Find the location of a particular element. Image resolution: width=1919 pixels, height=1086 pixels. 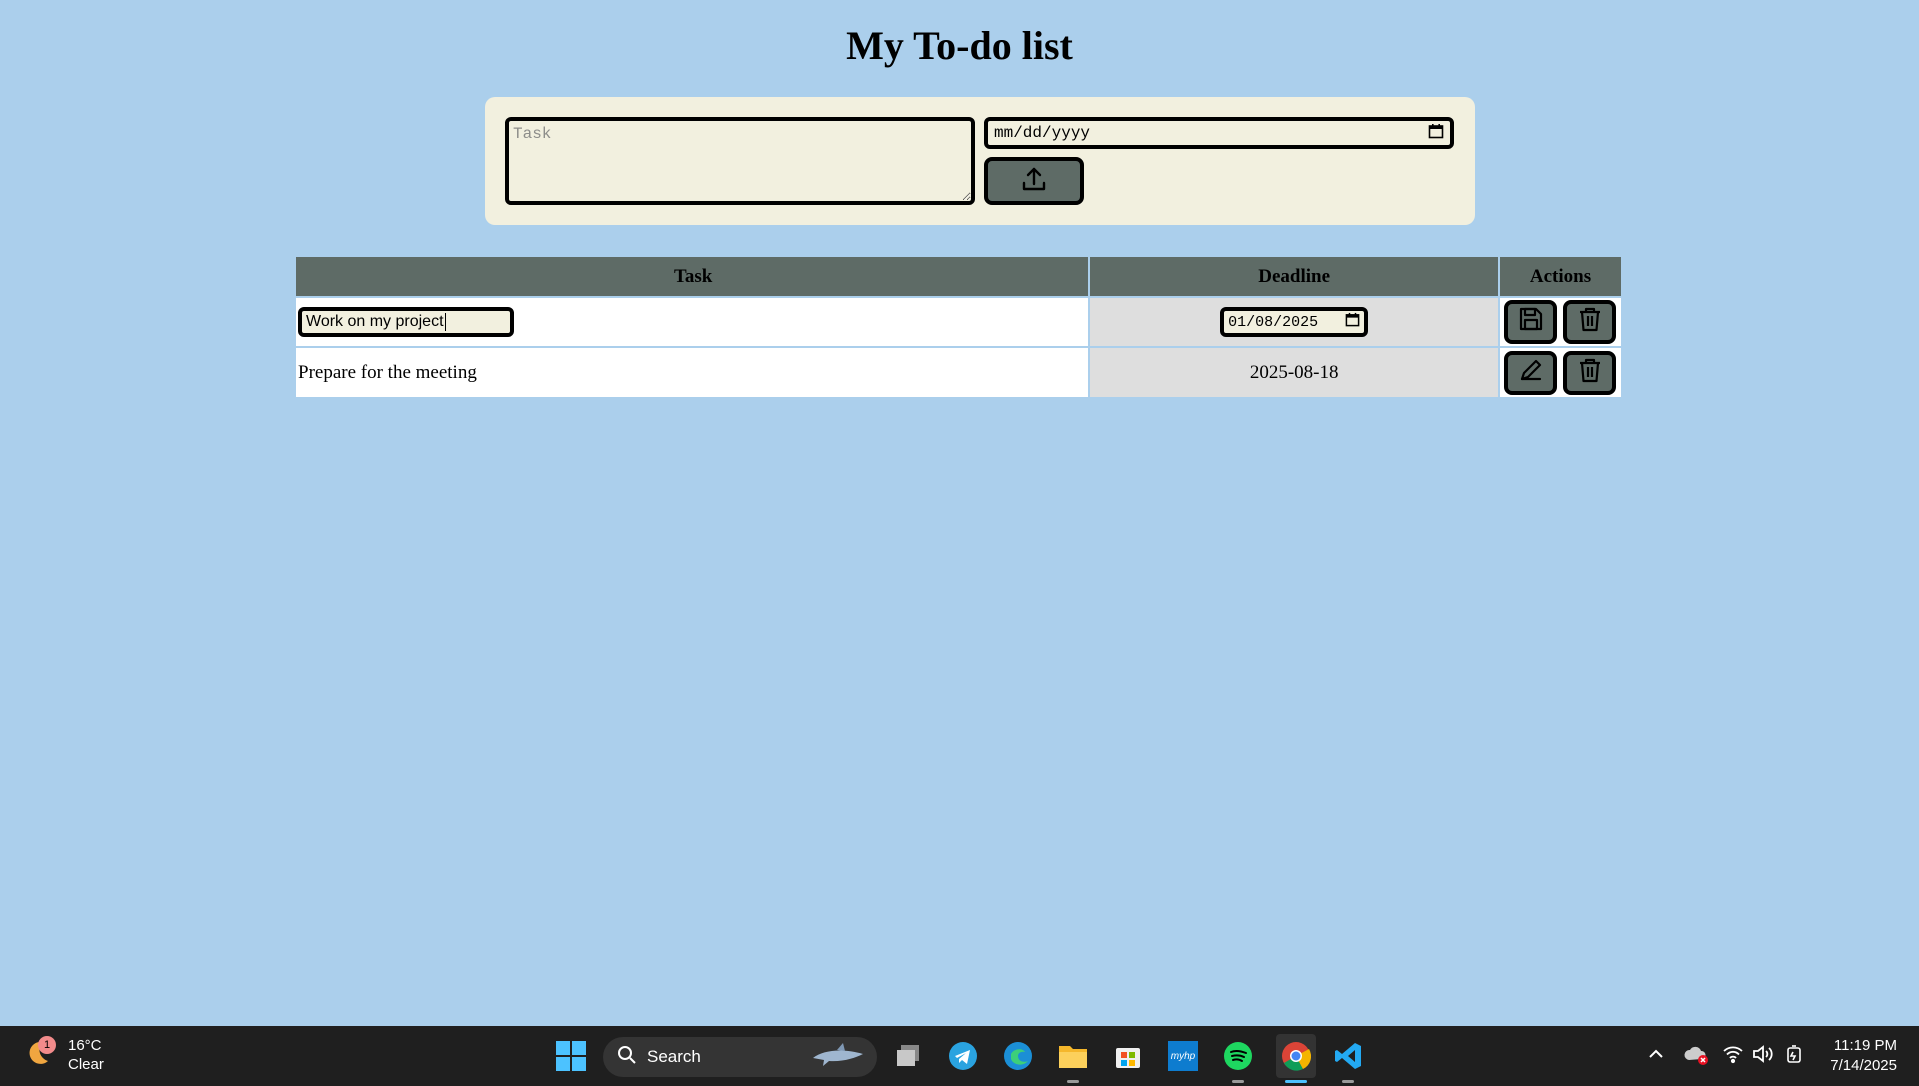

battery-icon is located at coordinates (1794, 1056).